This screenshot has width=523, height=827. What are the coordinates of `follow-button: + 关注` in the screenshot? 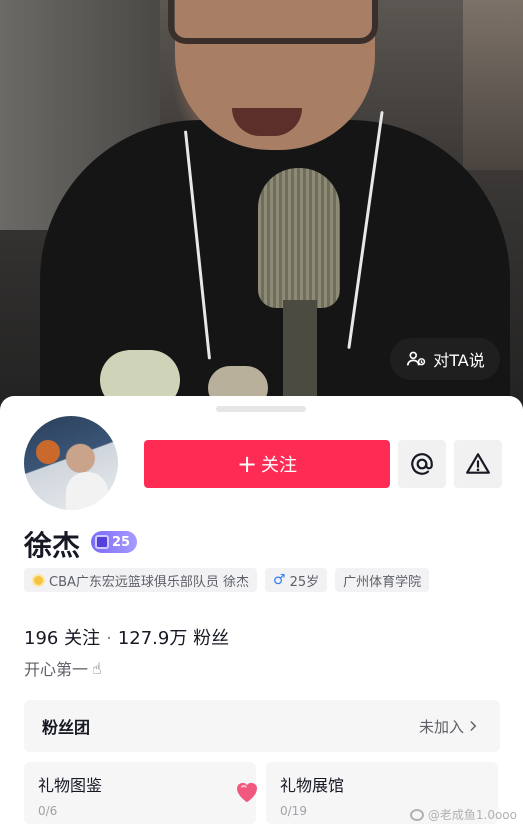 It's located at (267, 464).